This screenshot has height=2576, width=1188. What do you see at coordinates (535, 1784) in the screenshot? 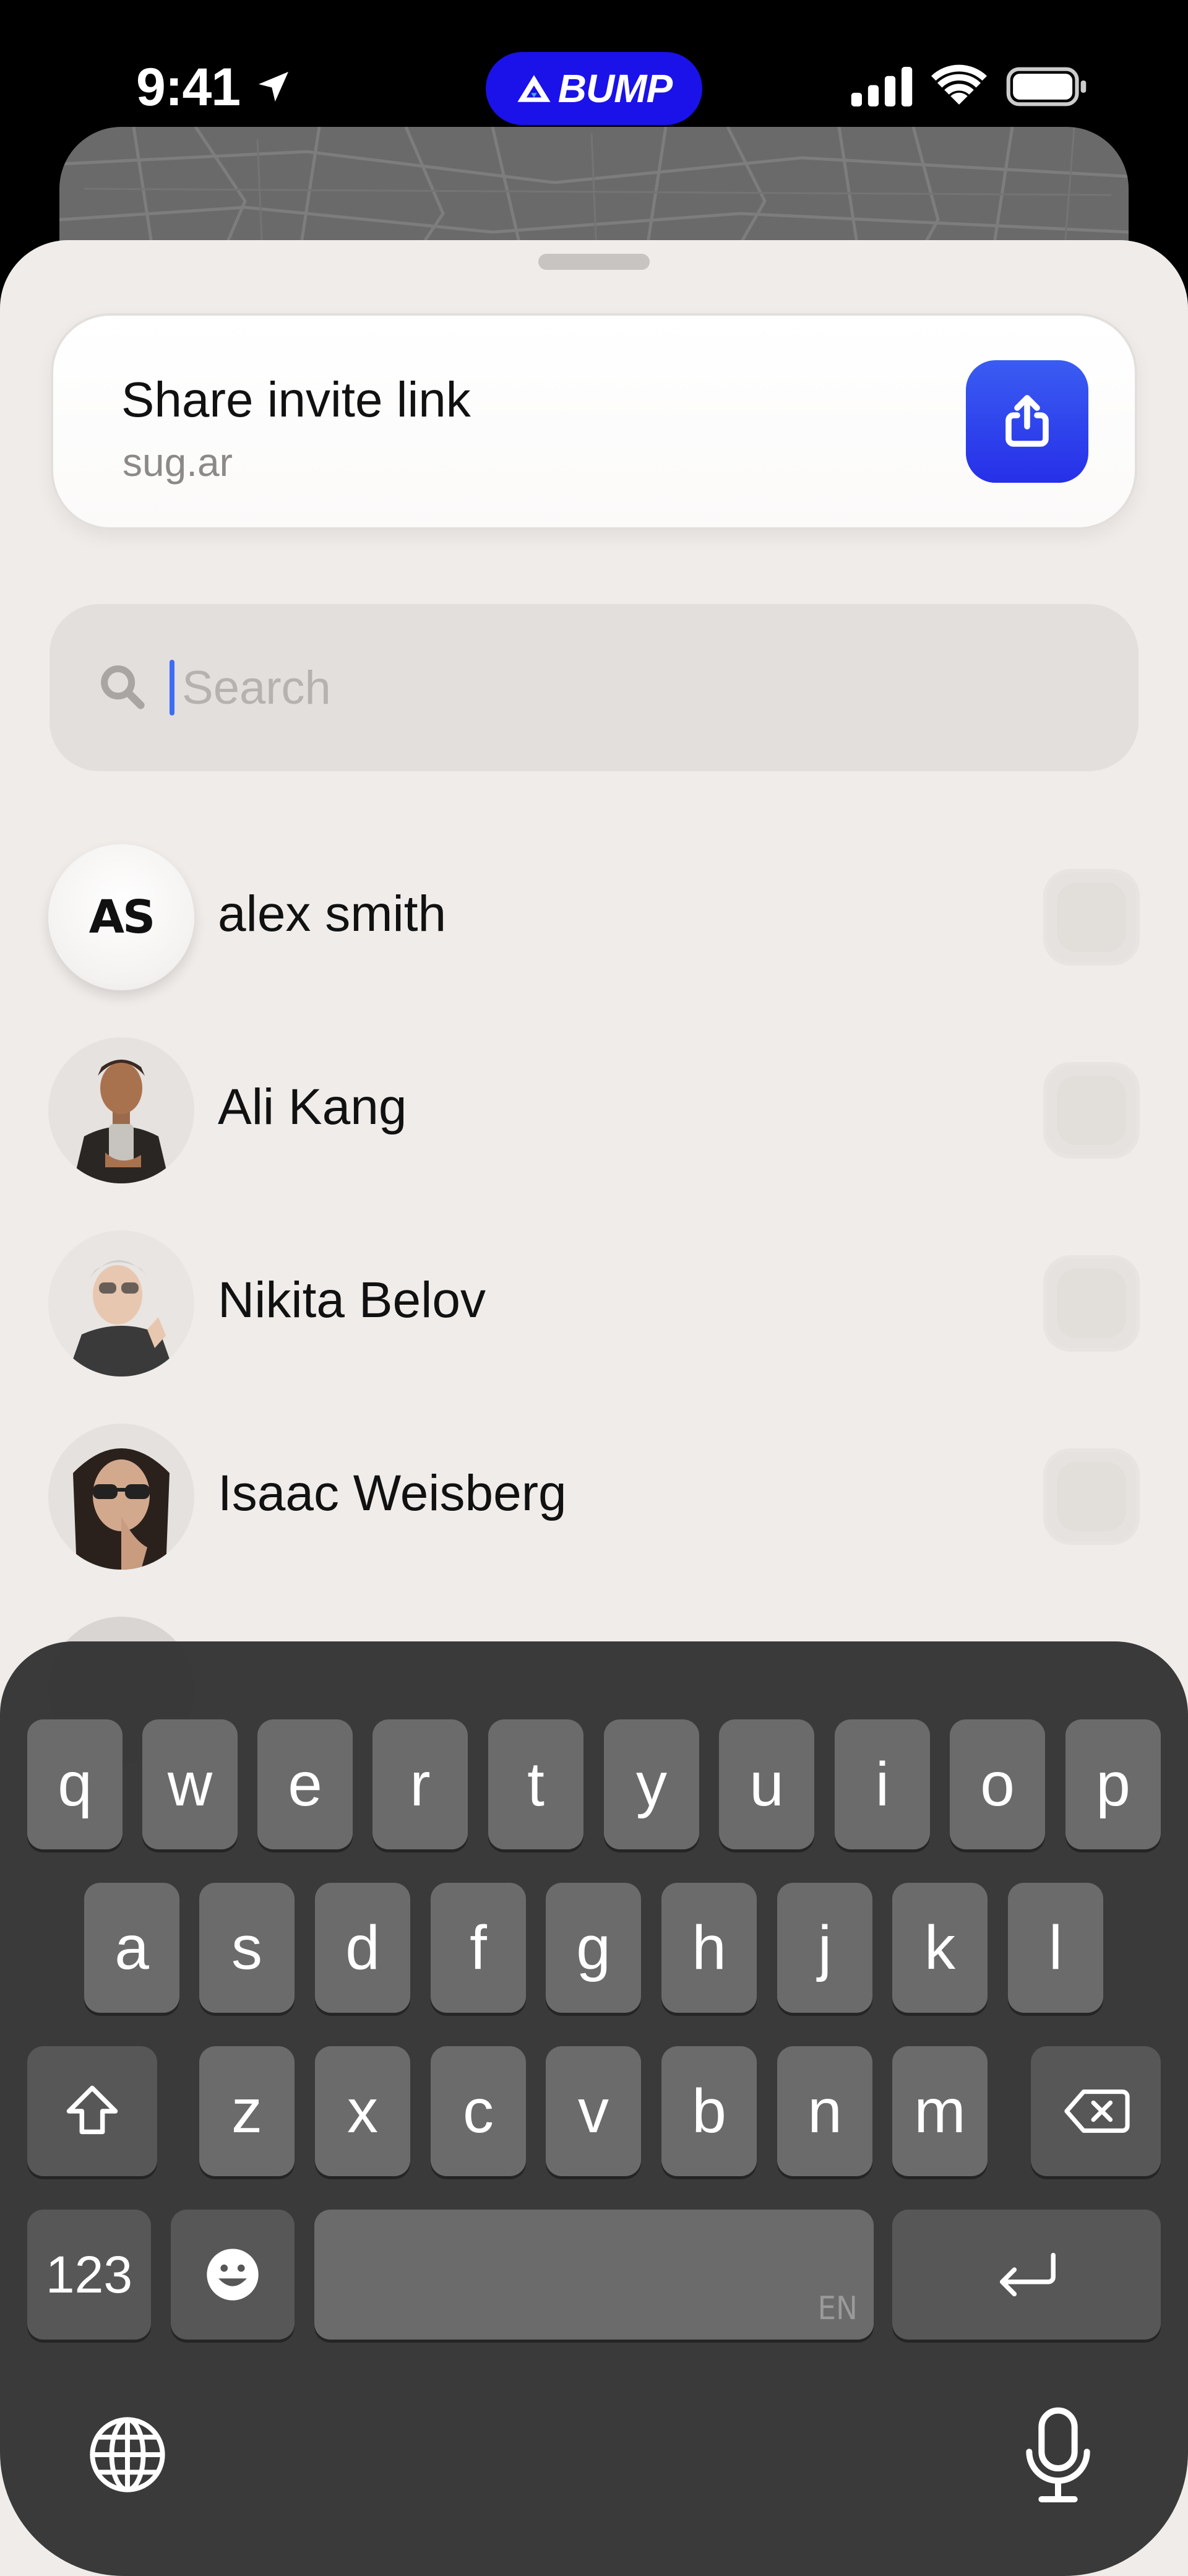
I see `key-t: t` at bounding box center [535, 1784].